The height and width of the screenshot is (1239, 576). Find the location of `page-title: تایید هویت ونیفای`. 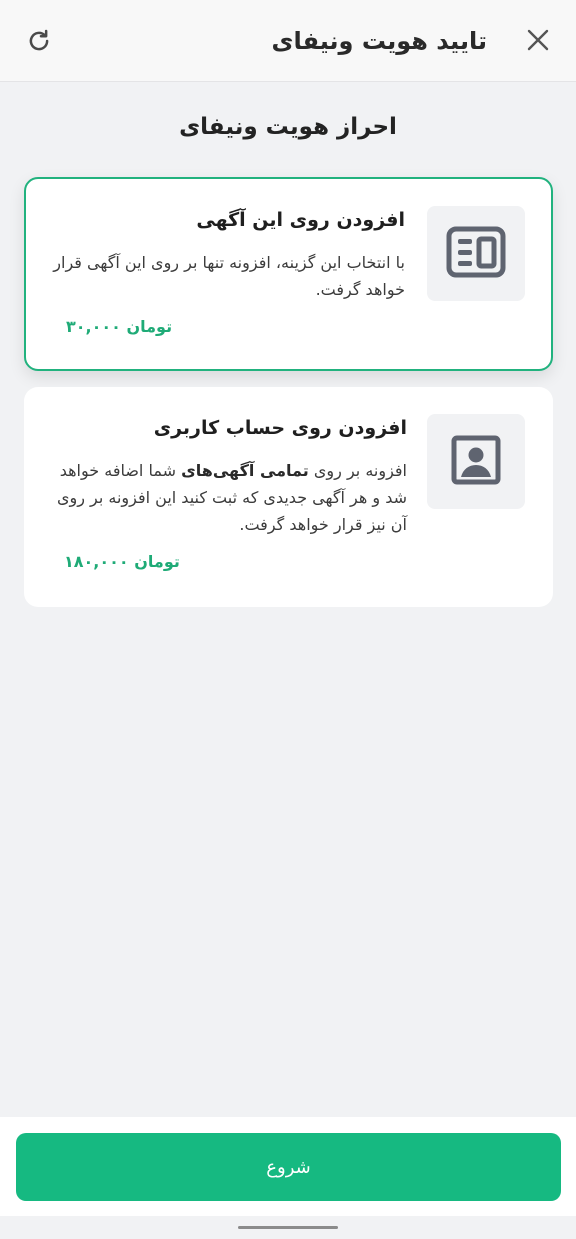

page-title: تایید هویت ونیفای is located at coordinates (379, 41).